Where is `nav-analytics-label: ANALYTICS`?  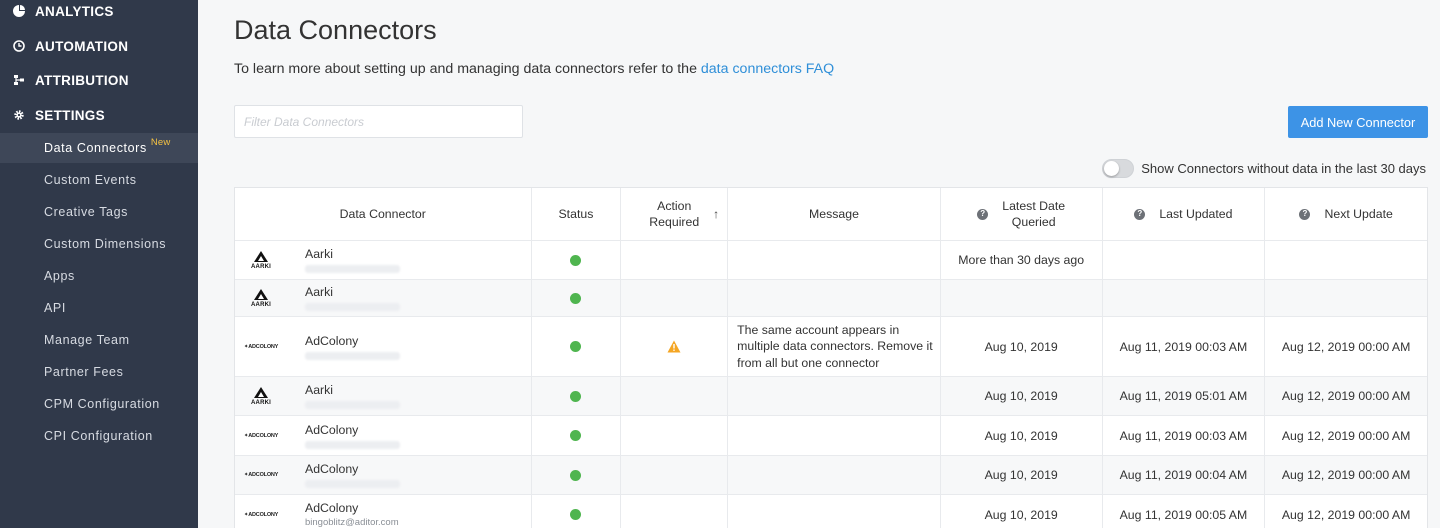
nav-analytics-label: ANALYTICS is located at coordinates (74, 11).